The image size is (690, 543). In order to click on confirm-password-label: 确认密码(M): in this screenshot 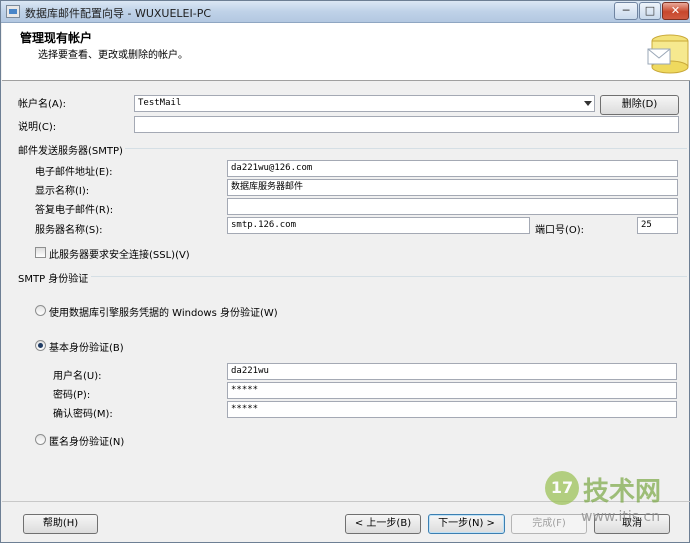, I will do `click(83, 414)`.